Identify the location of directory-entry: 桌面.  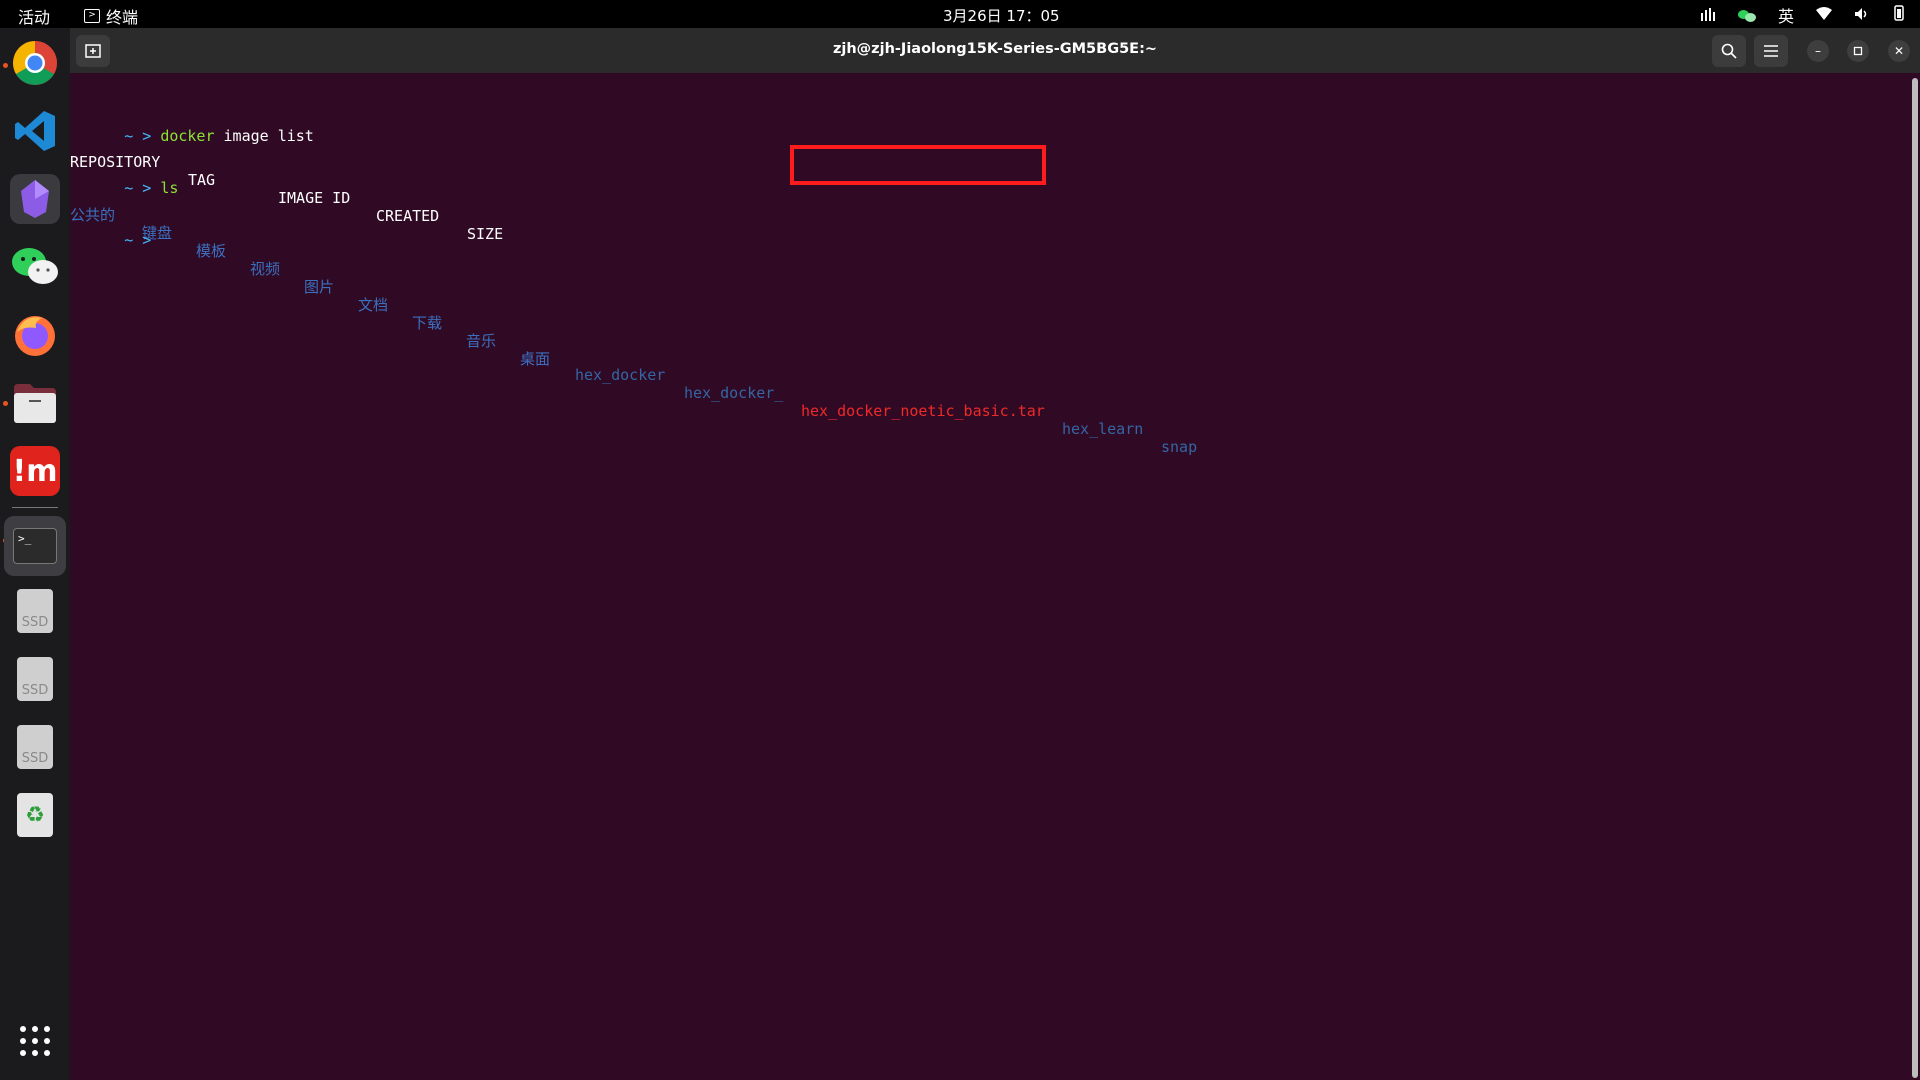
(535, 359).